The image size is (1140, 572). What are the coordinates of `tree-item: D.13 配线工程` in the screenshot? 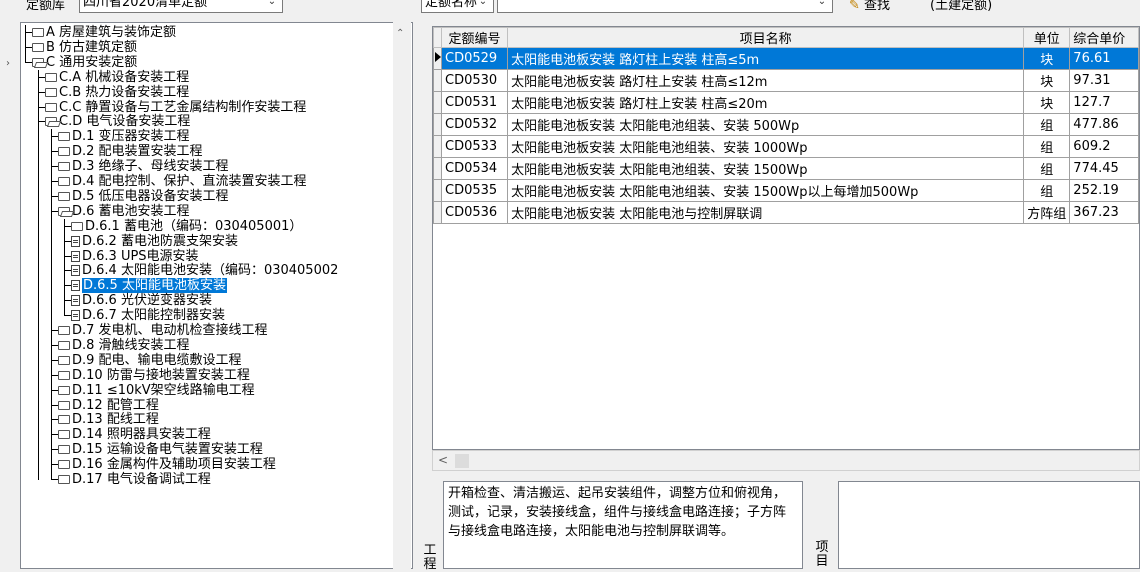 It's located at (108, 419).